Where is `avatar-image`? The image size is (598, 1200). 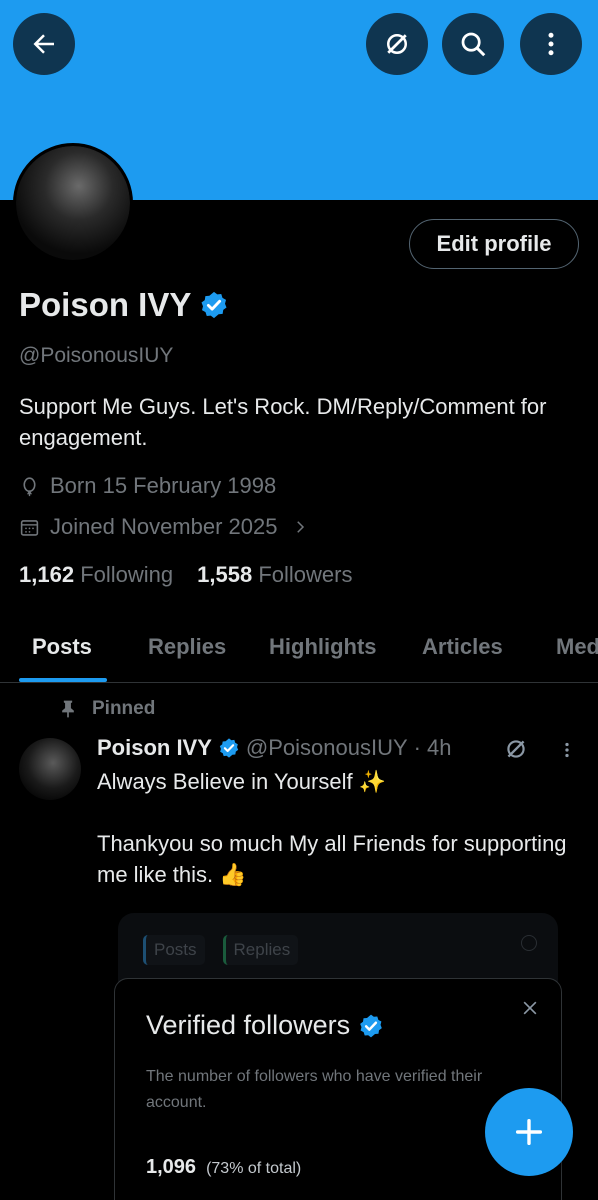 avatar-image is located at coordinates (73, 203).